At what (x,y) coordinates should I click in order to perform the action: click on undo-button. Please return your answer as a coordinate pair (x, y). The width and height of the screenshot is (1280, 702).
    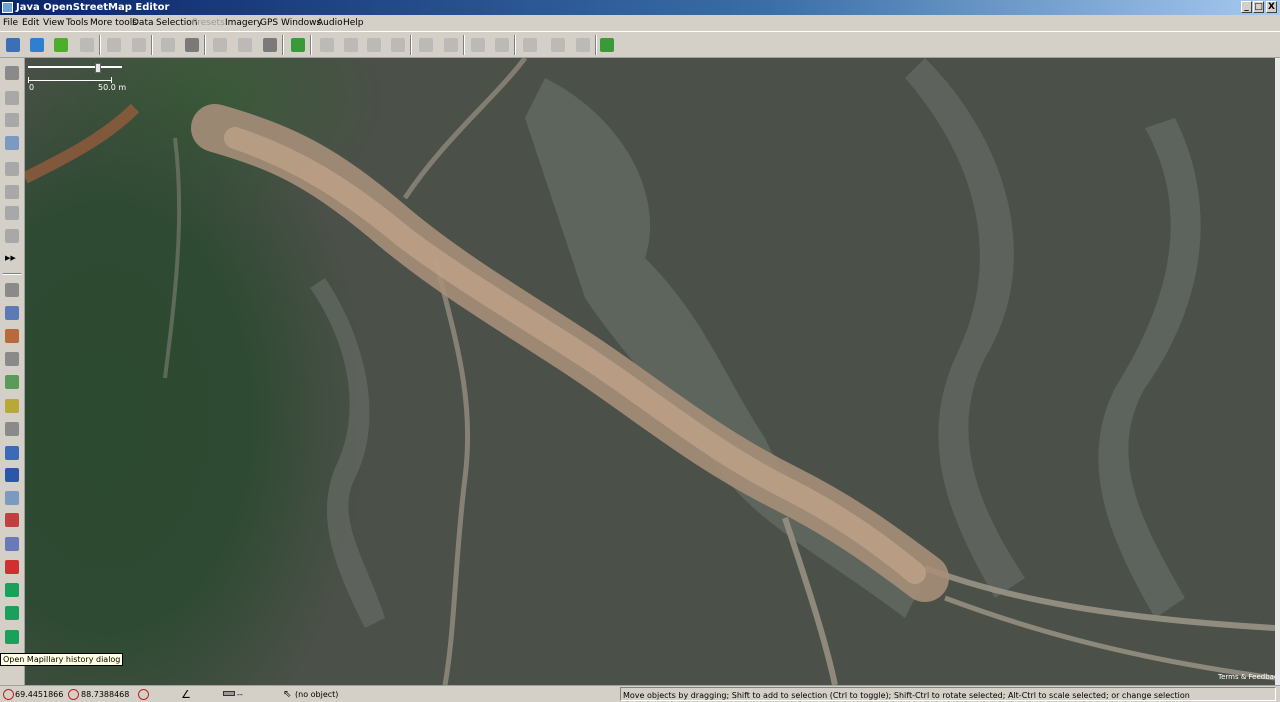
    Looking at the image, I should click on (114, 45).